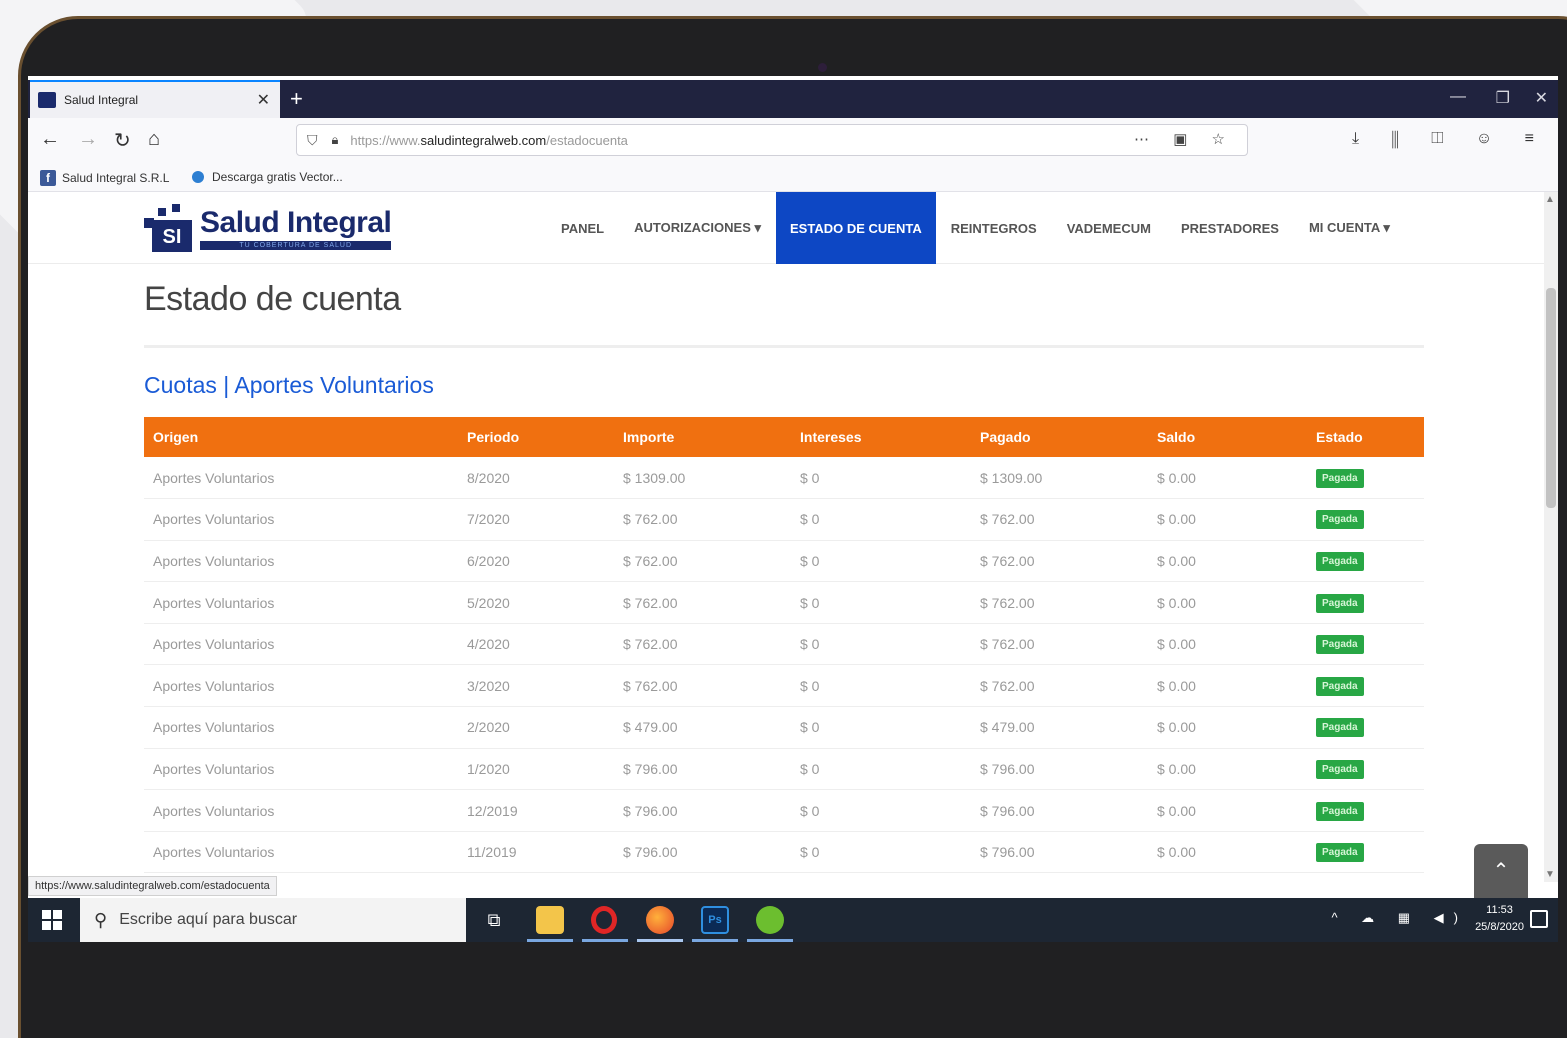 The image size is (1567, 1038). What do you see at coordinates (1550, 874) in the screenshot?
I see `scroll-down-icon: ▼` at bounding box center [1550, 874].